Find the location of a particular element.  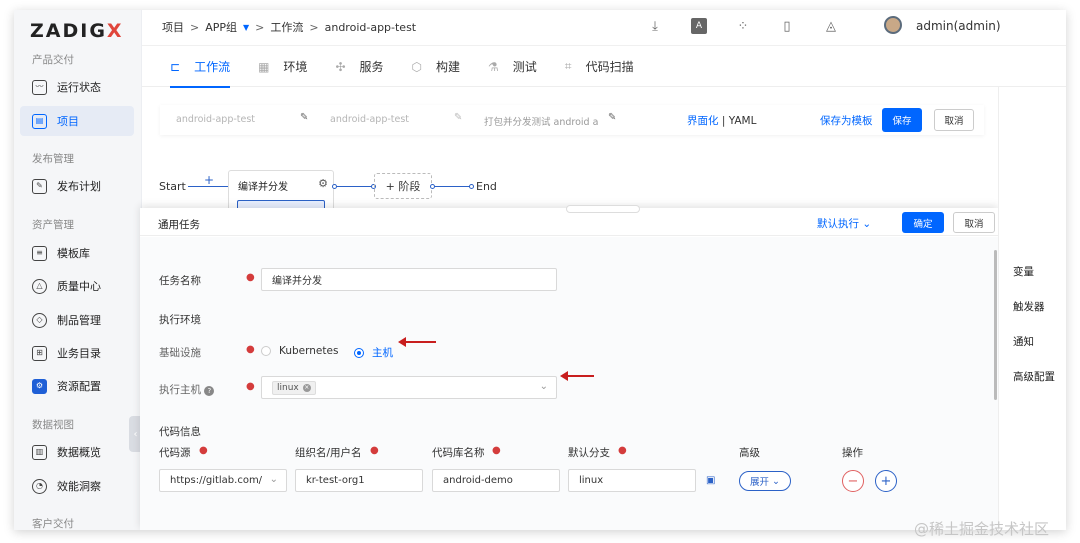

repo-select: android-demo is located at coordinates (496, 480).